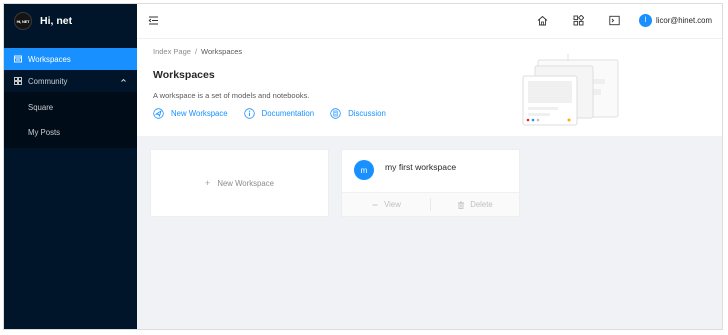 This screenshot has height=335, width=728. I want to click on trash-icon, so click(461, 205).